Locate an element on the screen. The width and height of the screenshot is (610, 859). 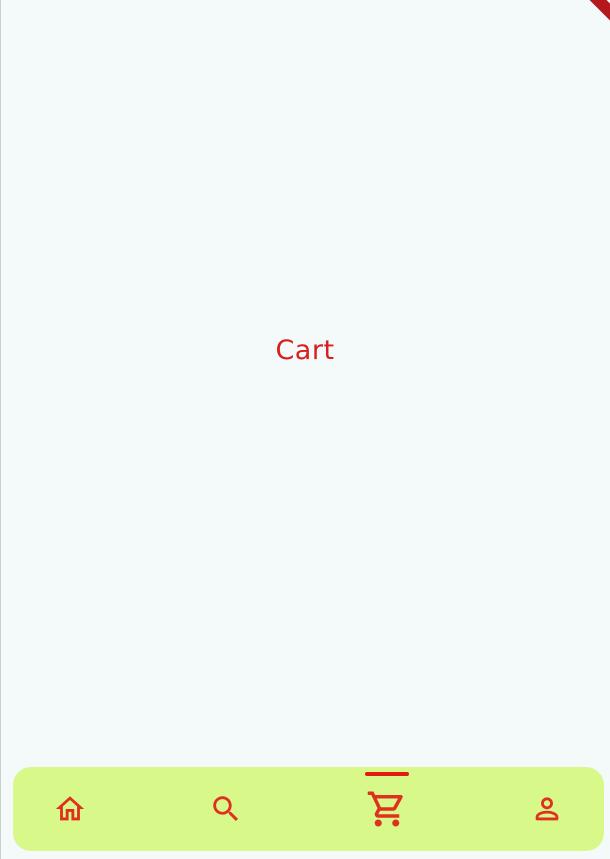
debug-banner is located at coordinates (595, 11).